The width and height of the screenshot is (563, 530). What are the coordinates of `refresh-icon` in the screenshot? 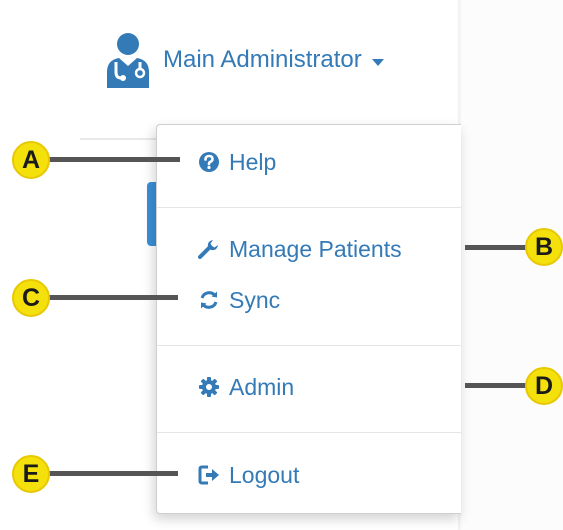 It's located at (209, 300).